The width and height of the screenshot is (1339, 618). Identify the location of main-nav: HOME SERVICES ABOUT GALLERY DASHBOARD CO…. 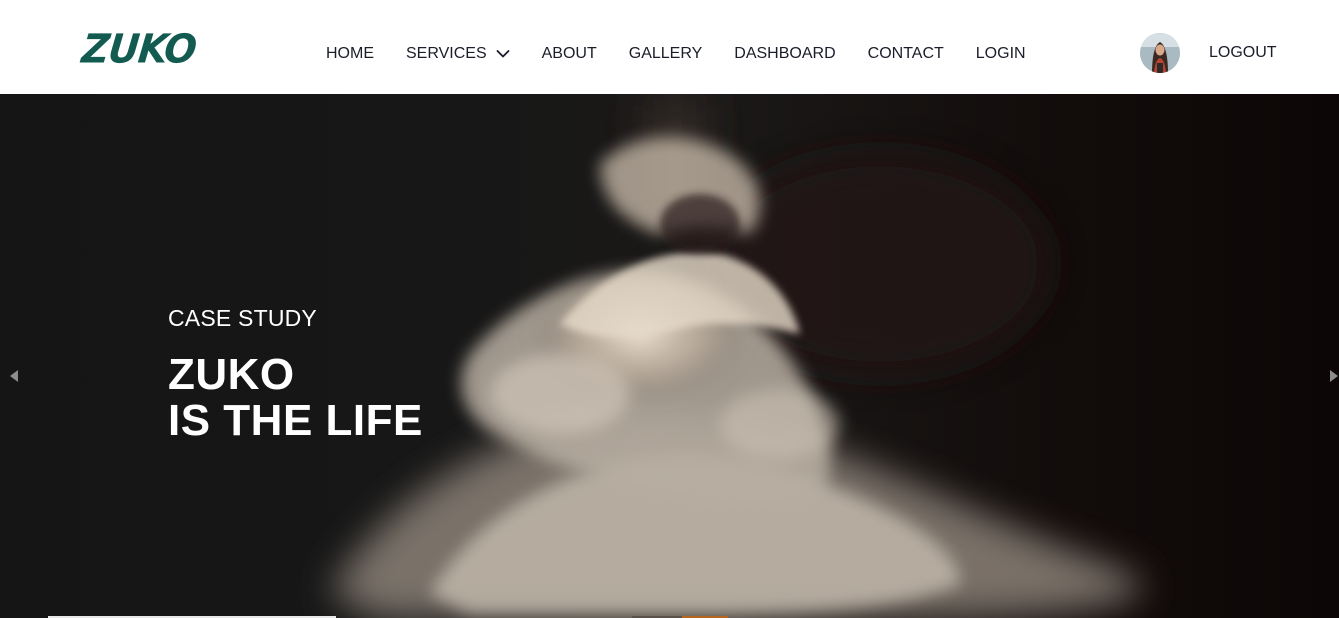
(676, 54).